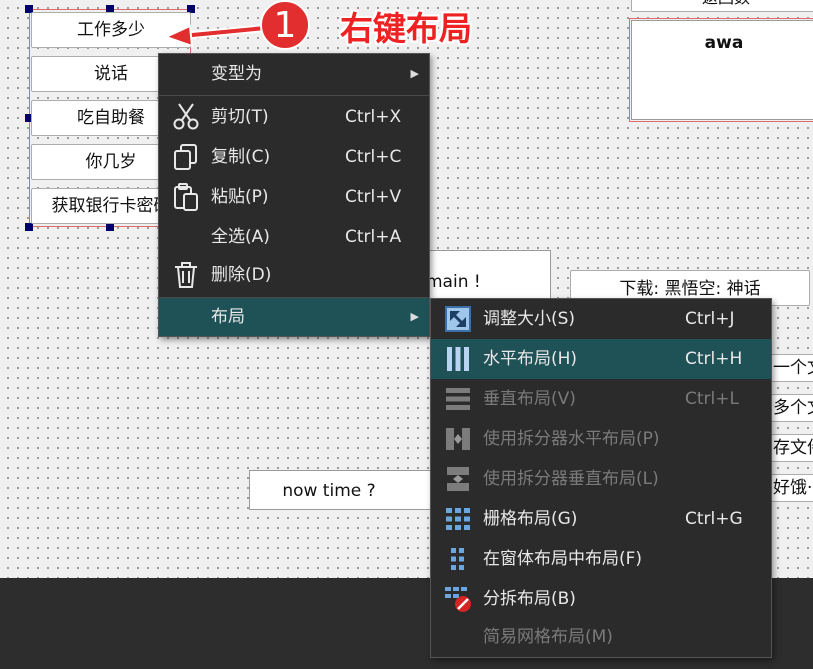 This screenshot has height=669, width=813. What do you see at coordinates (373, 157) in the screenshot?
I see `menu-item-shortcut: Ctrl+C` at bounding box center [373, 157].